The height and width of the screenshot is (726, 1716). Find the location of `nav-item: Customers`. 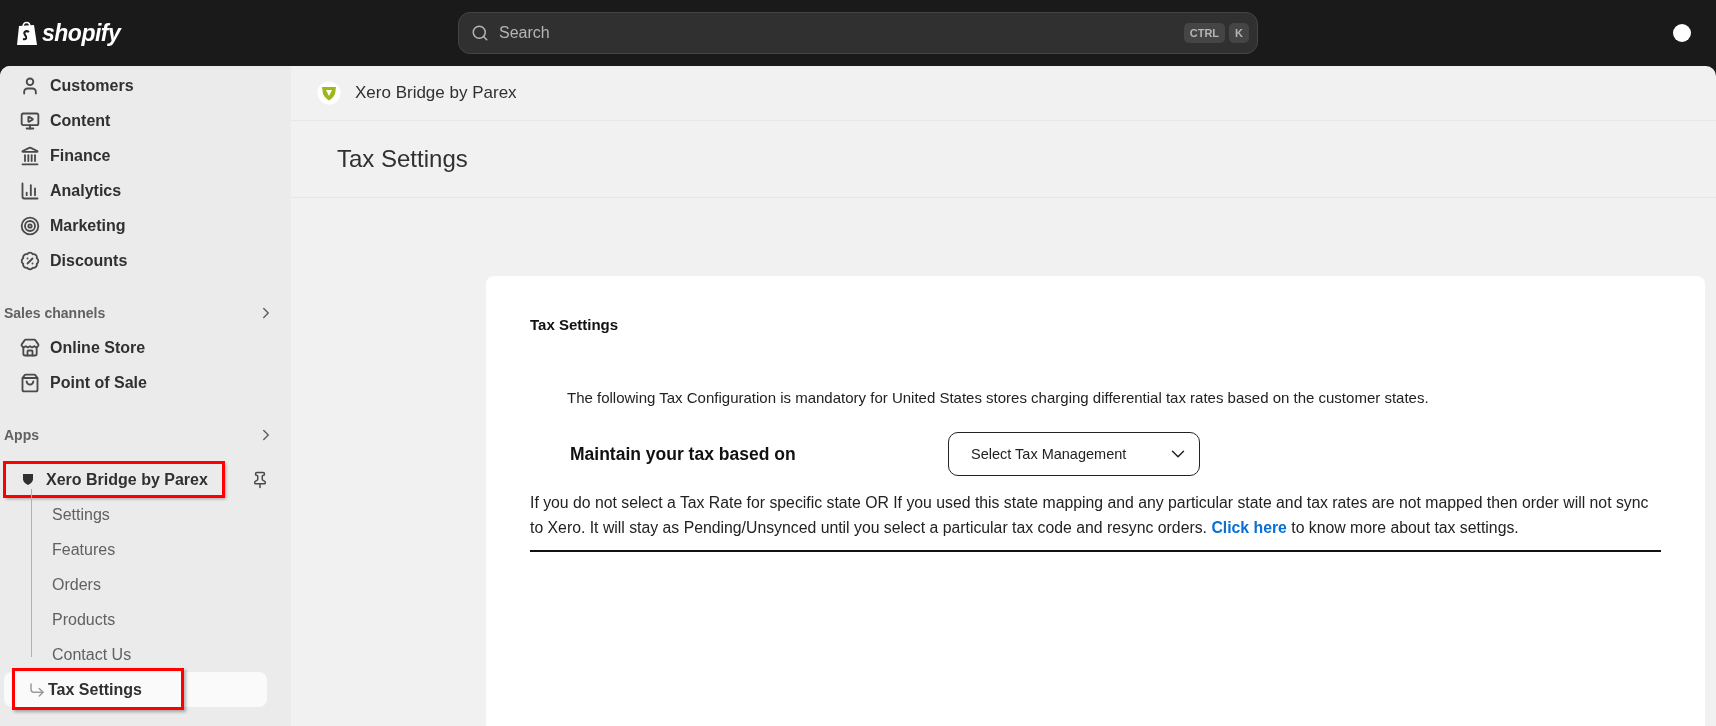

nav-item: Customers is located at coordinates (141, 85).